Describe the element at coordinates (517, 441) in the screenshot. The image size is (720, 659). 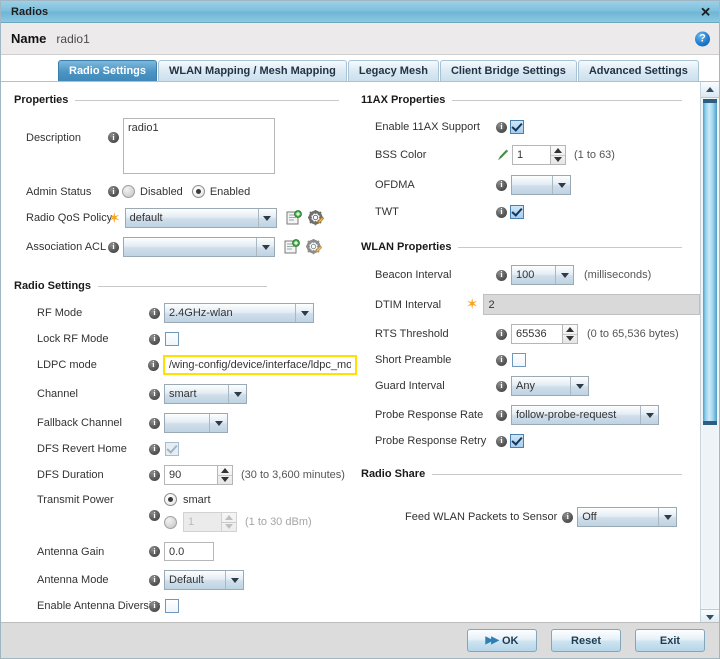
I see `probe-response-retry-checkbox` at that location.